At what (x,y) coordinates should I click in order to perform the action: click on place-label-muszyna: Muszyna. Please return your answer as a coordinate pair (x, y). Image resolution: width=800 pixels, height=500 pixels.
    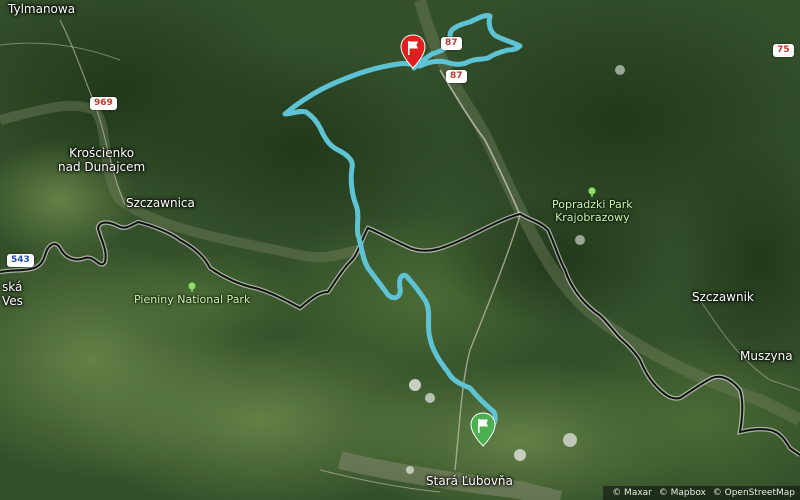
    Looking at the image, I should click on (766, 356).